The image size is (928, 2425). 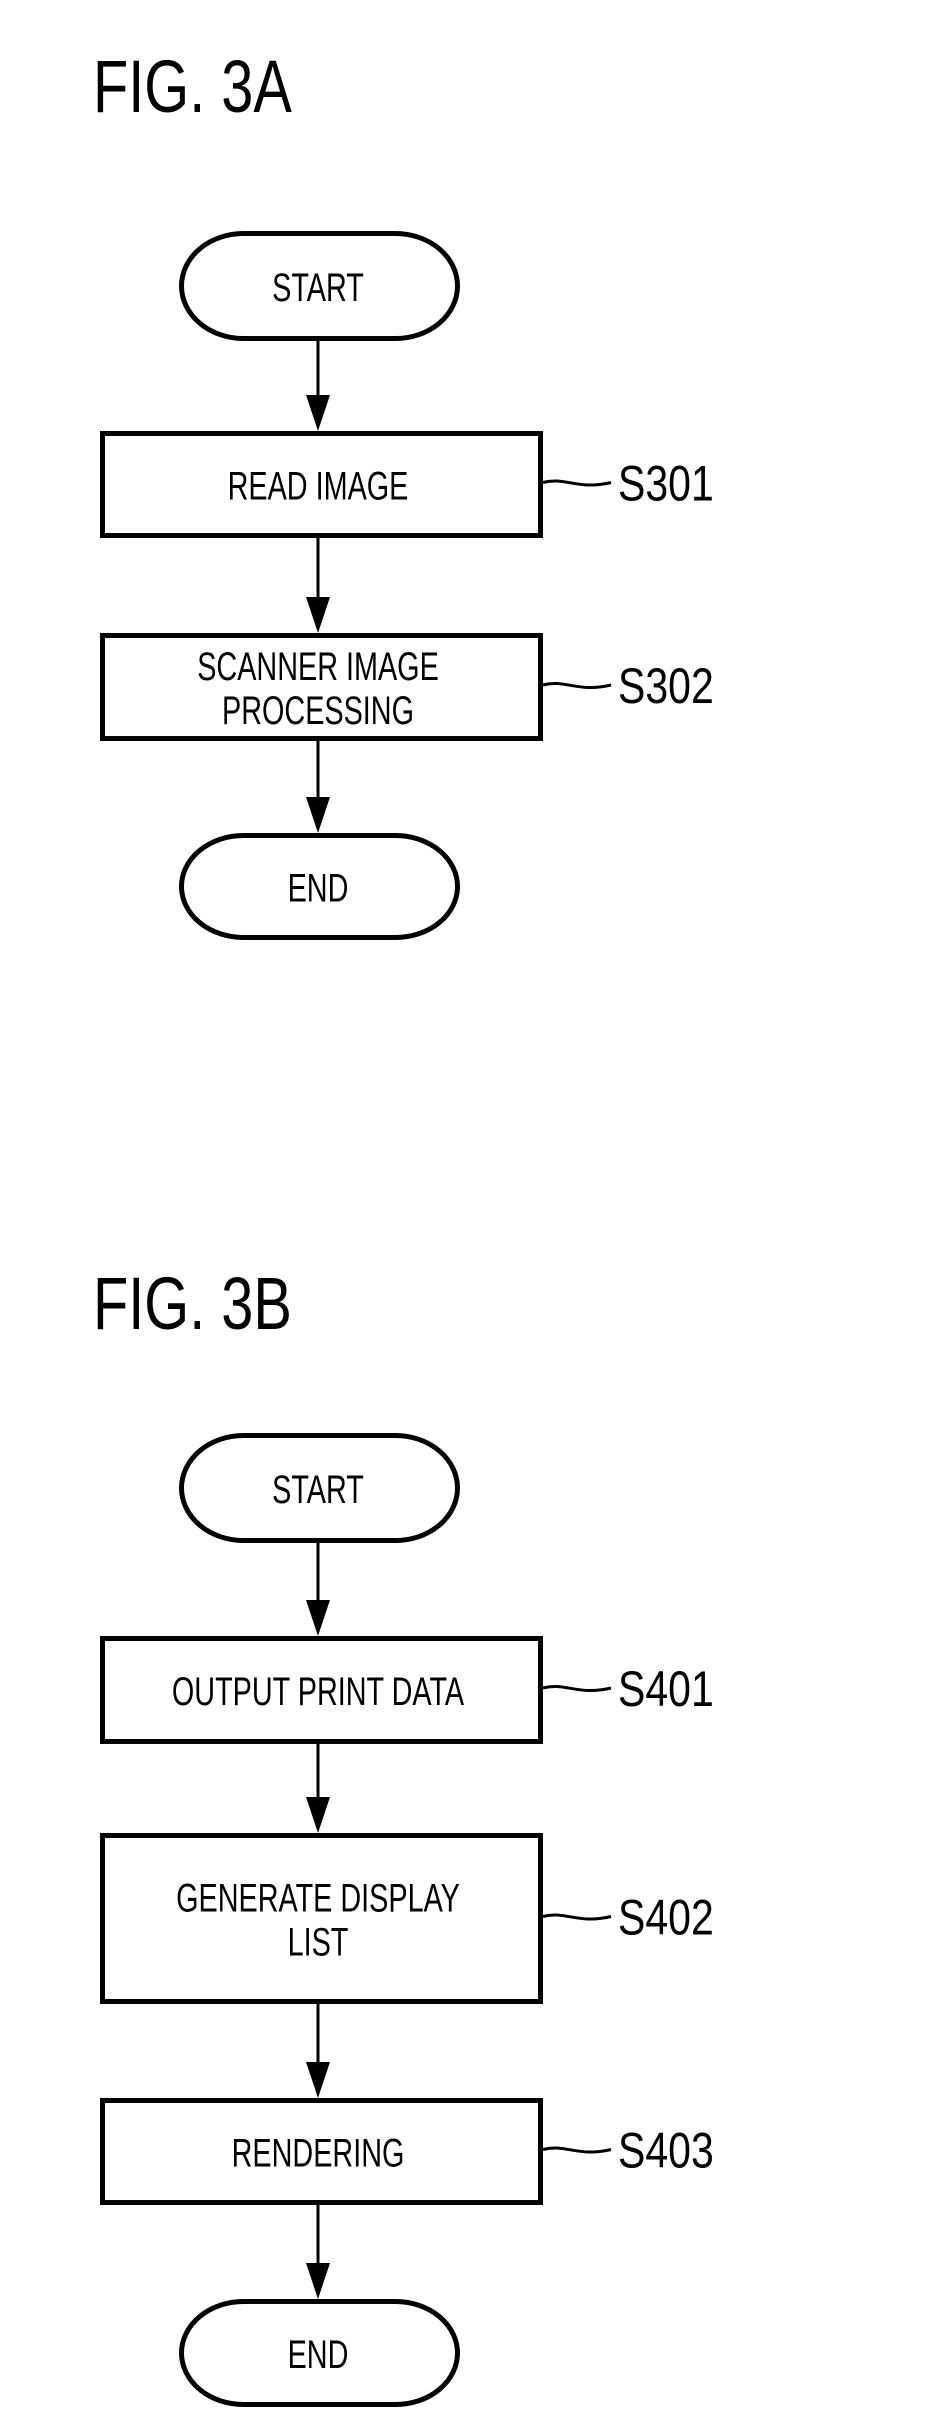 I want to click on step-label: S403, so click(x=666, y=2151).